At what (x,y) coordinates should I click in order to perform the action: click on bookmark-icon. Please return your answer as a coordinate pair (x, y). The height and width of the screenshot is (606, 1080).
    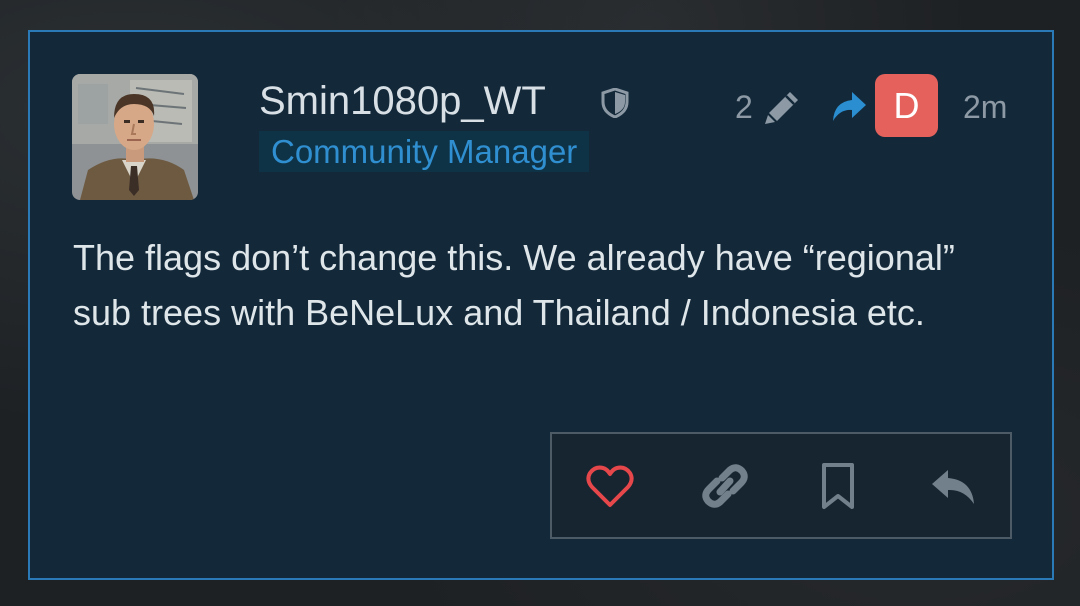
    Looking at the image, I should click on (838, 486).